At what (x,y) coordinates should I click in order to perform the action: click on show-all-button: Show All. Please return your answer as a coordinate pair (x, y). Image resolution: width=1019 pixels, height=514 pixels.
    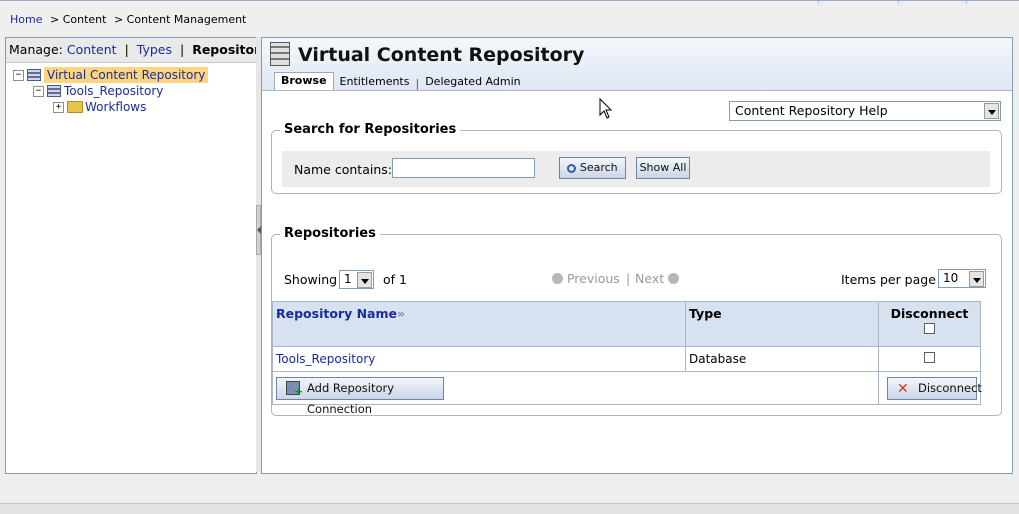
    Looking at the image, I should click on (663, 168).